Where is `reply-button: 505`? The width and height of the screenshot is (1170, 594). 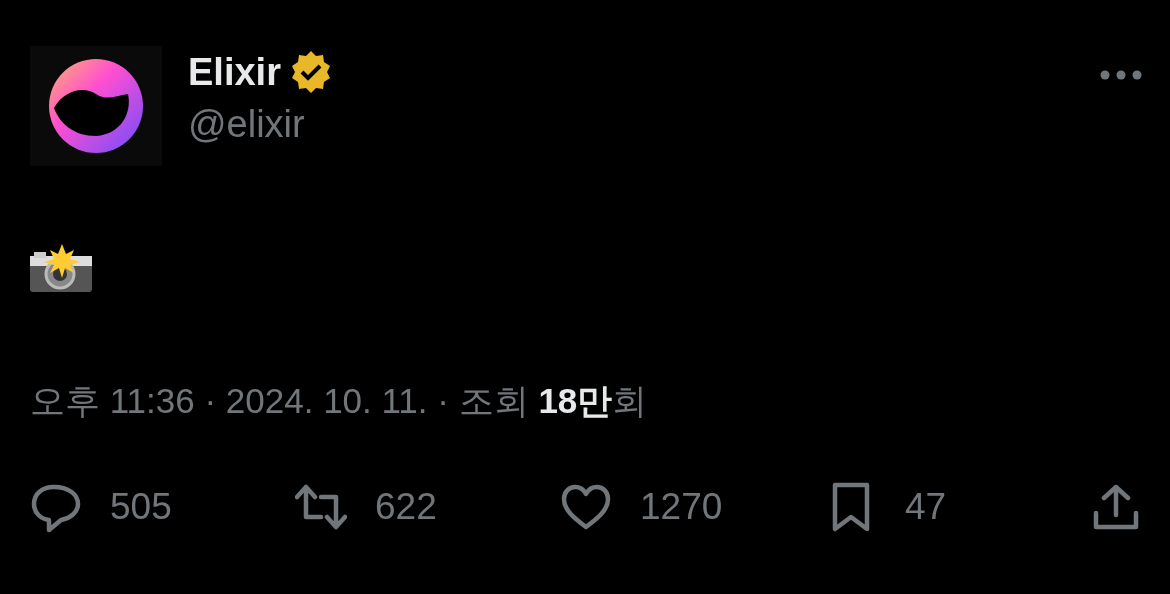 reply-button: 505 is located at coordinates (162, 507).